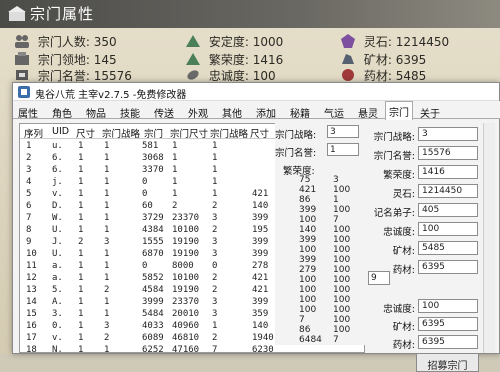  Describe the element at coordinates (63, 42) in the screenshot. I see `stat-label: 宗门人数:` at that location.